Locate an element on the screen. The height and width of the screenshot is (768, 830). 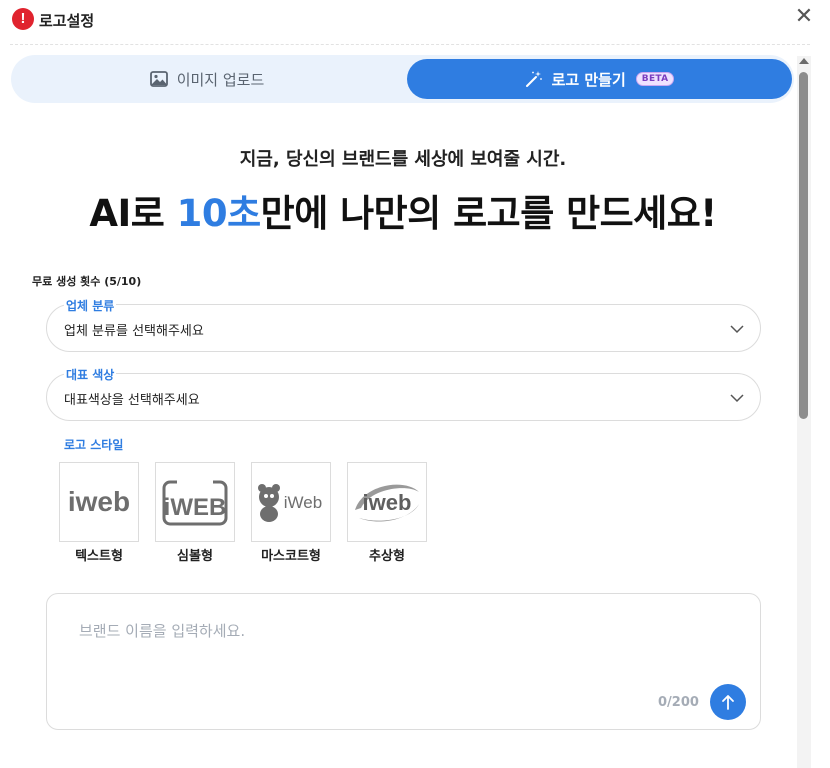
hero-subheading: 지금, 당신의 브랜드를 세상에 보여줄 시간. is located at coordinates (403, 159).